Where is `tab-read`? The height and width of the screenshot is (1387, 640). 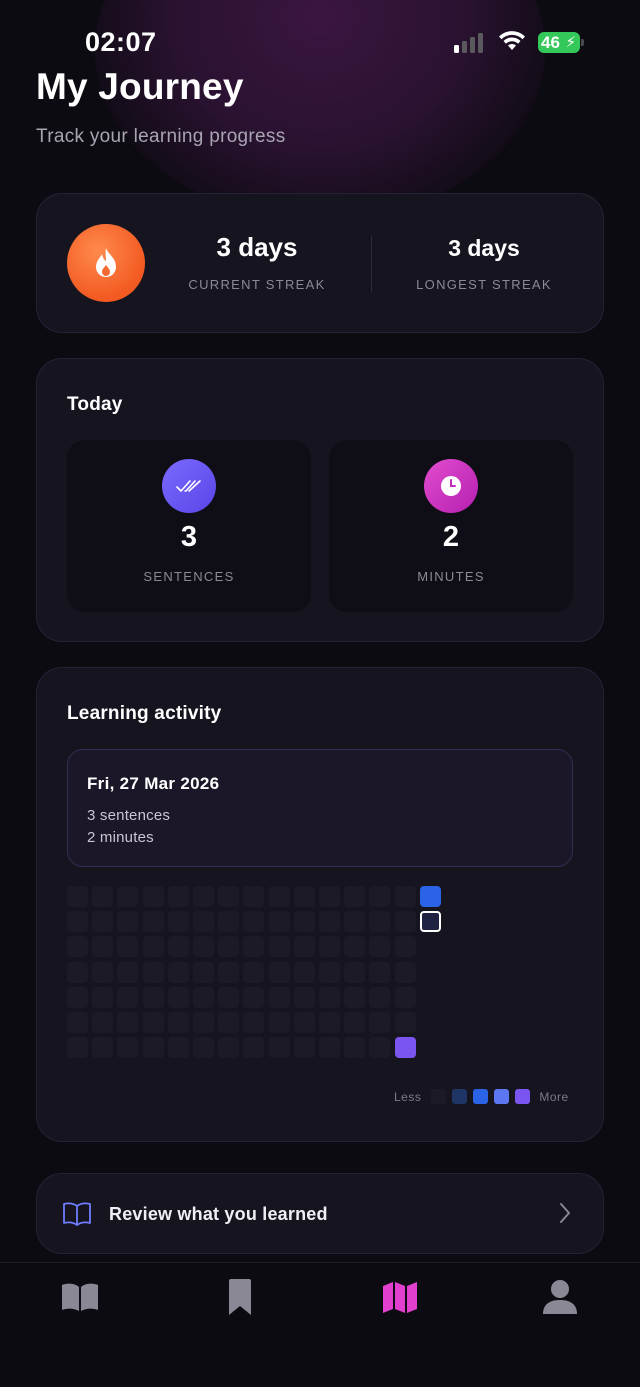
tab-read is located at coordinates (80, 1297).